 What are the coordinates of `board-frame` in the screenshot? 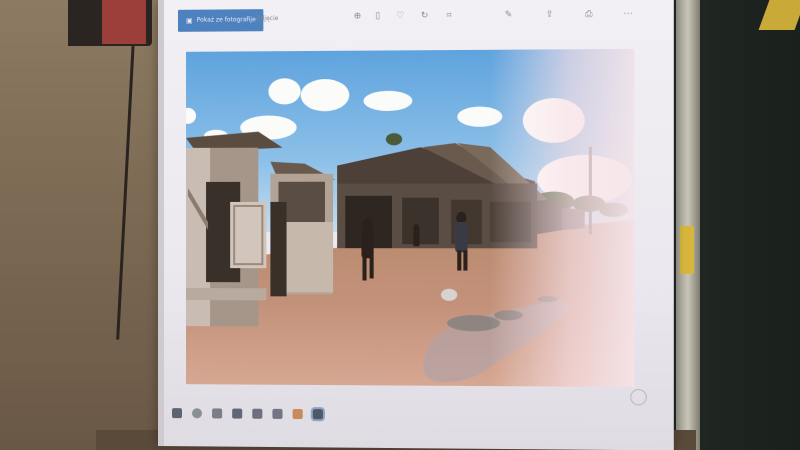 It's located at (688, 225).